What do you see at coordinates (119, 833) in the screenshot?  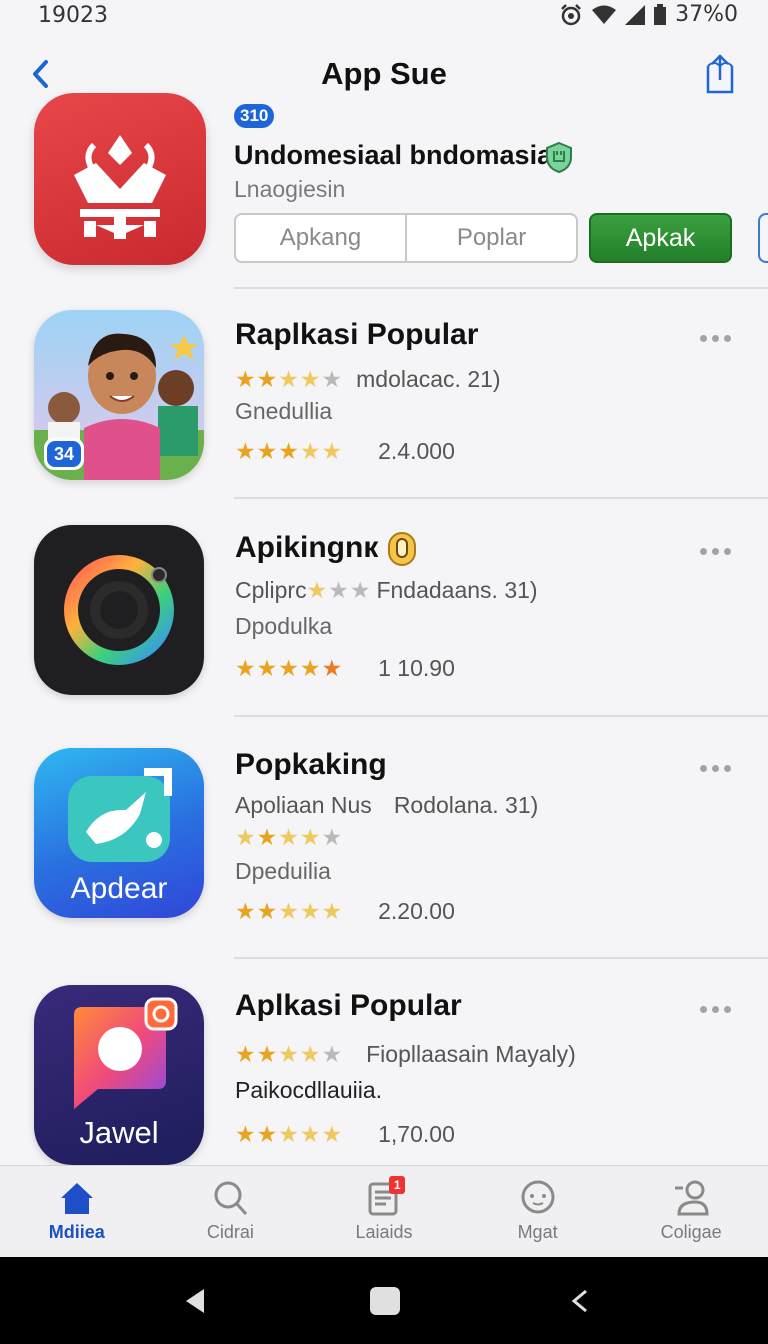 I see `app-icon: Apdear` at bounding box center [119, 833].